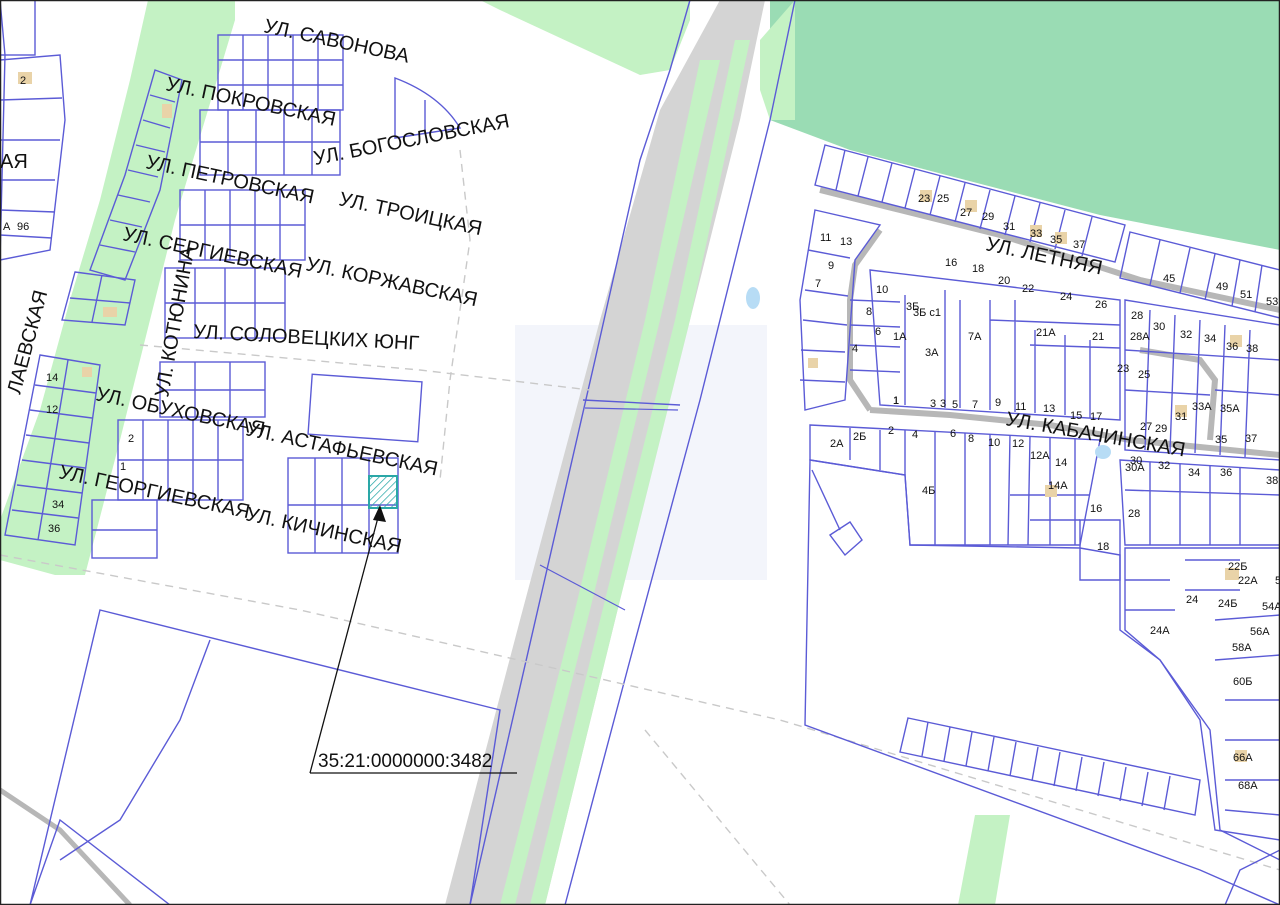  I want to click on house-number: 30А, so click(1135, 468).